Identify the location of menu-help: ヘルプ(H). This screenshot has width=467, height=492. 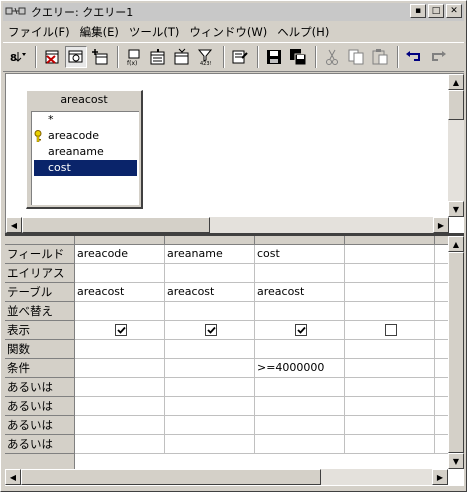
(303, 32).